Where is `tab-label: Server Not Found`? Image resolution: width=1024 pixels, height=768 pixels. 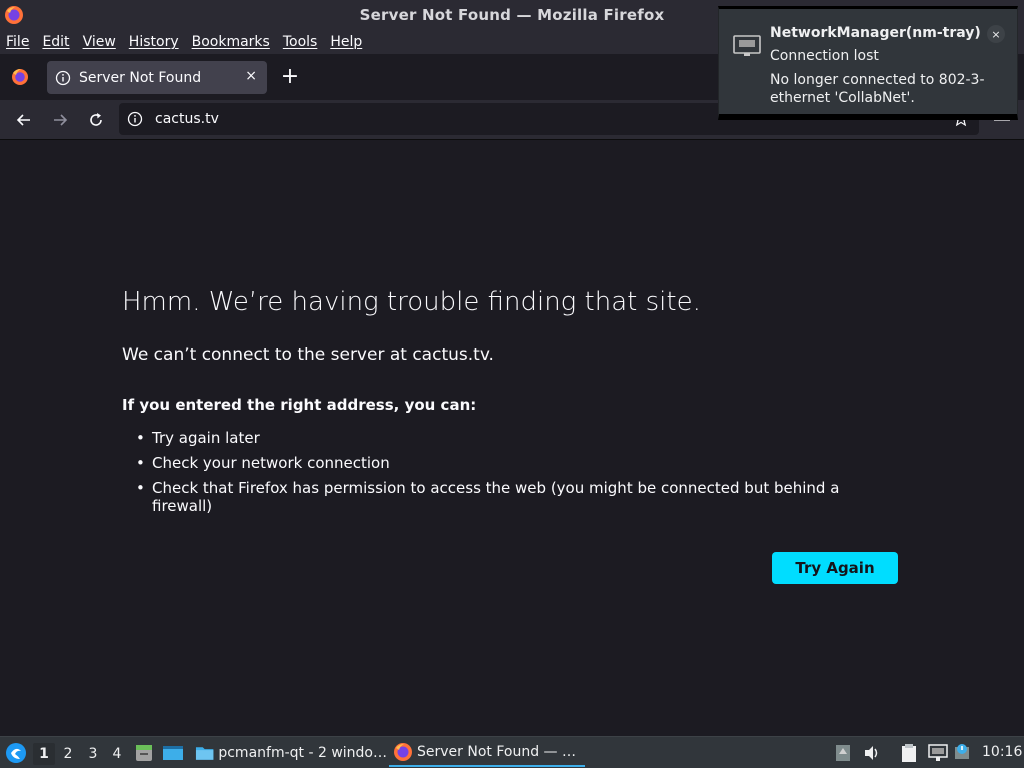 tab-label: Server Not Found is located at coordinates (140, 77).